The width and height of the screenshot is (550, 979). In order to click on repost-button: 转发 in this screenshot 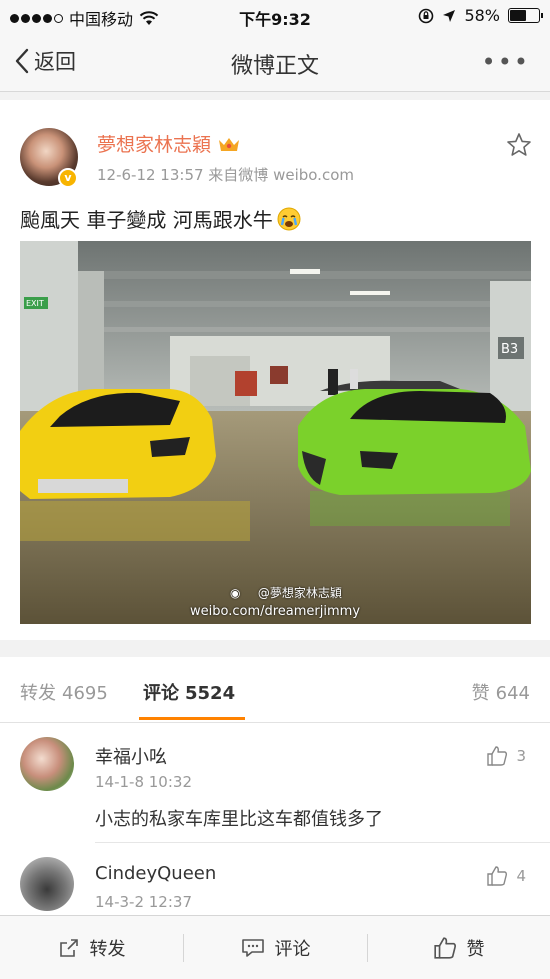, I will do `click(91, 947)`.